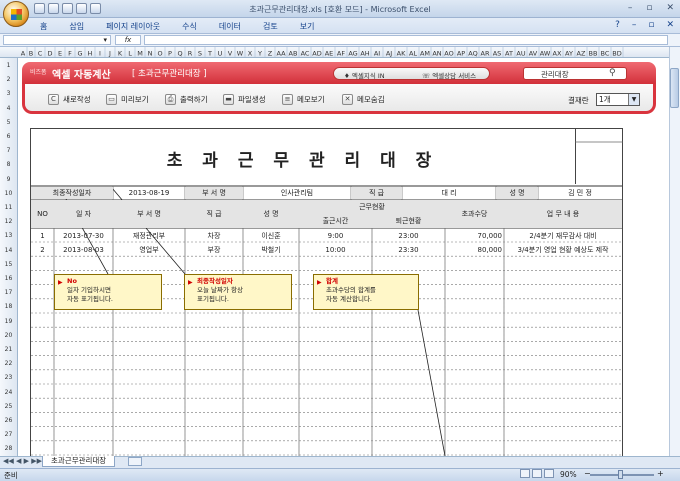 This screenshot has width=680, height=481. I want to click on row-name: 박철기, so click(271, 250).